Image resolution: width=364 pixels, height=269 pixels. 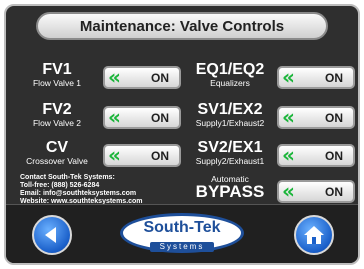 What do you see at coordinates (67, 177) in the screenshot?
I see `contact-heading: Contact South-Tek Systems:` at bounding box center [67, 177].